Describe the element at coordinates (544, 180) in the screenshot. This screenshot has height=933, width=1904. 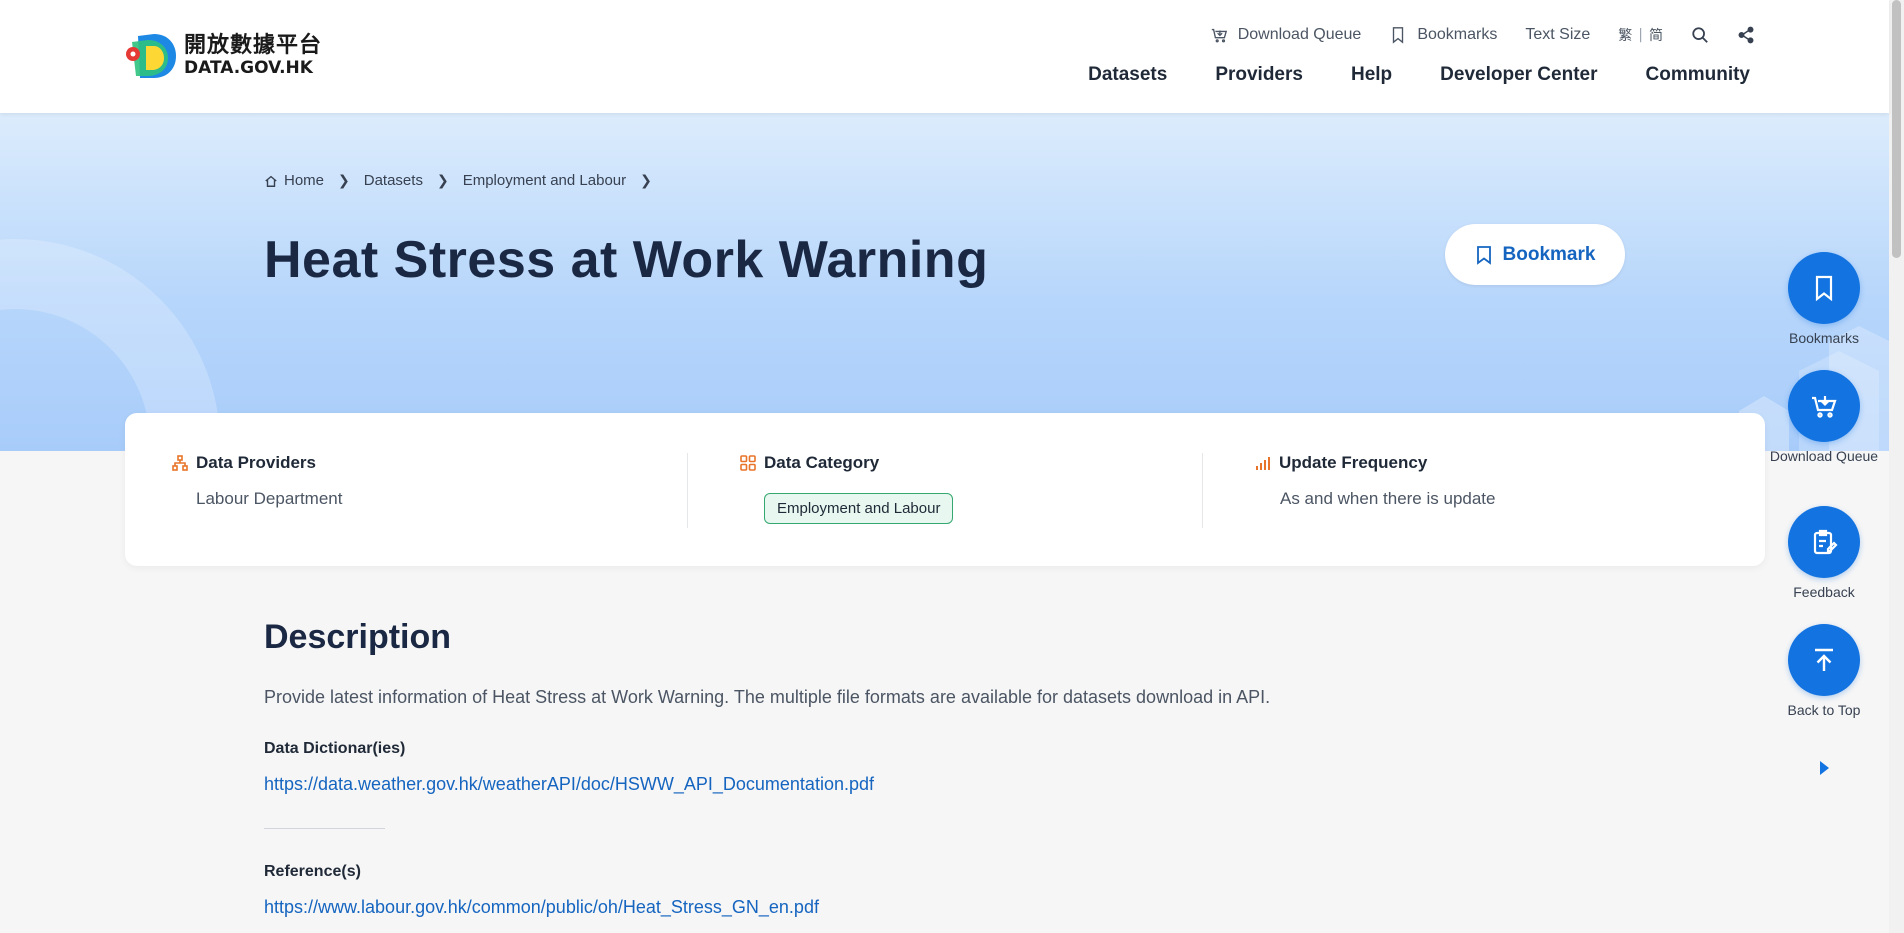
I see `breadcrumb-category: Employment and Labour` at that location.